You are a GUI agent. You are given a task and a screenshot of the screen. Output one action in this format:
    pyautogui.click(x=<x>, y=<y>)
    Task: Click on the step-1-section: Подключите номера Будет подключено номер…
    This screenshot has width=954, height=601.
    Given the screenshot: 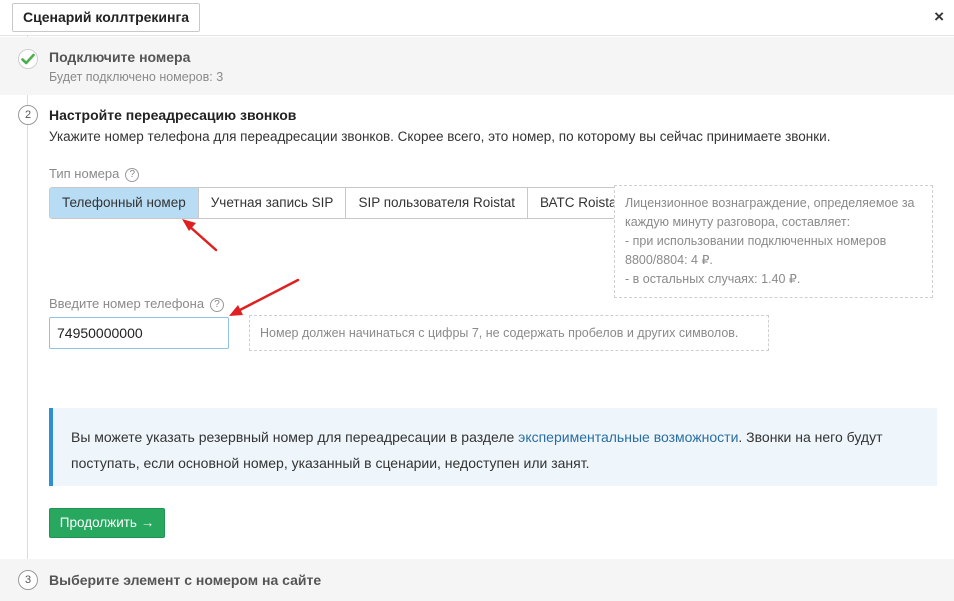 What is the action you would take?
    pyautogui.click(x=477, y=66)
    